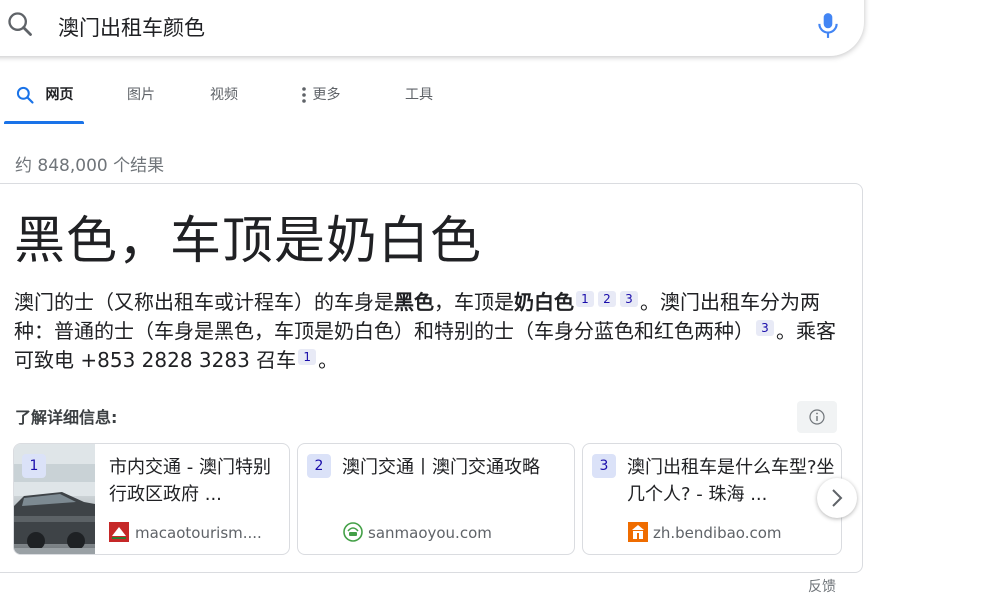 The width and height of the screenshot is (996, 598). I want to click on tab-web: 网页, so click(44, 104).